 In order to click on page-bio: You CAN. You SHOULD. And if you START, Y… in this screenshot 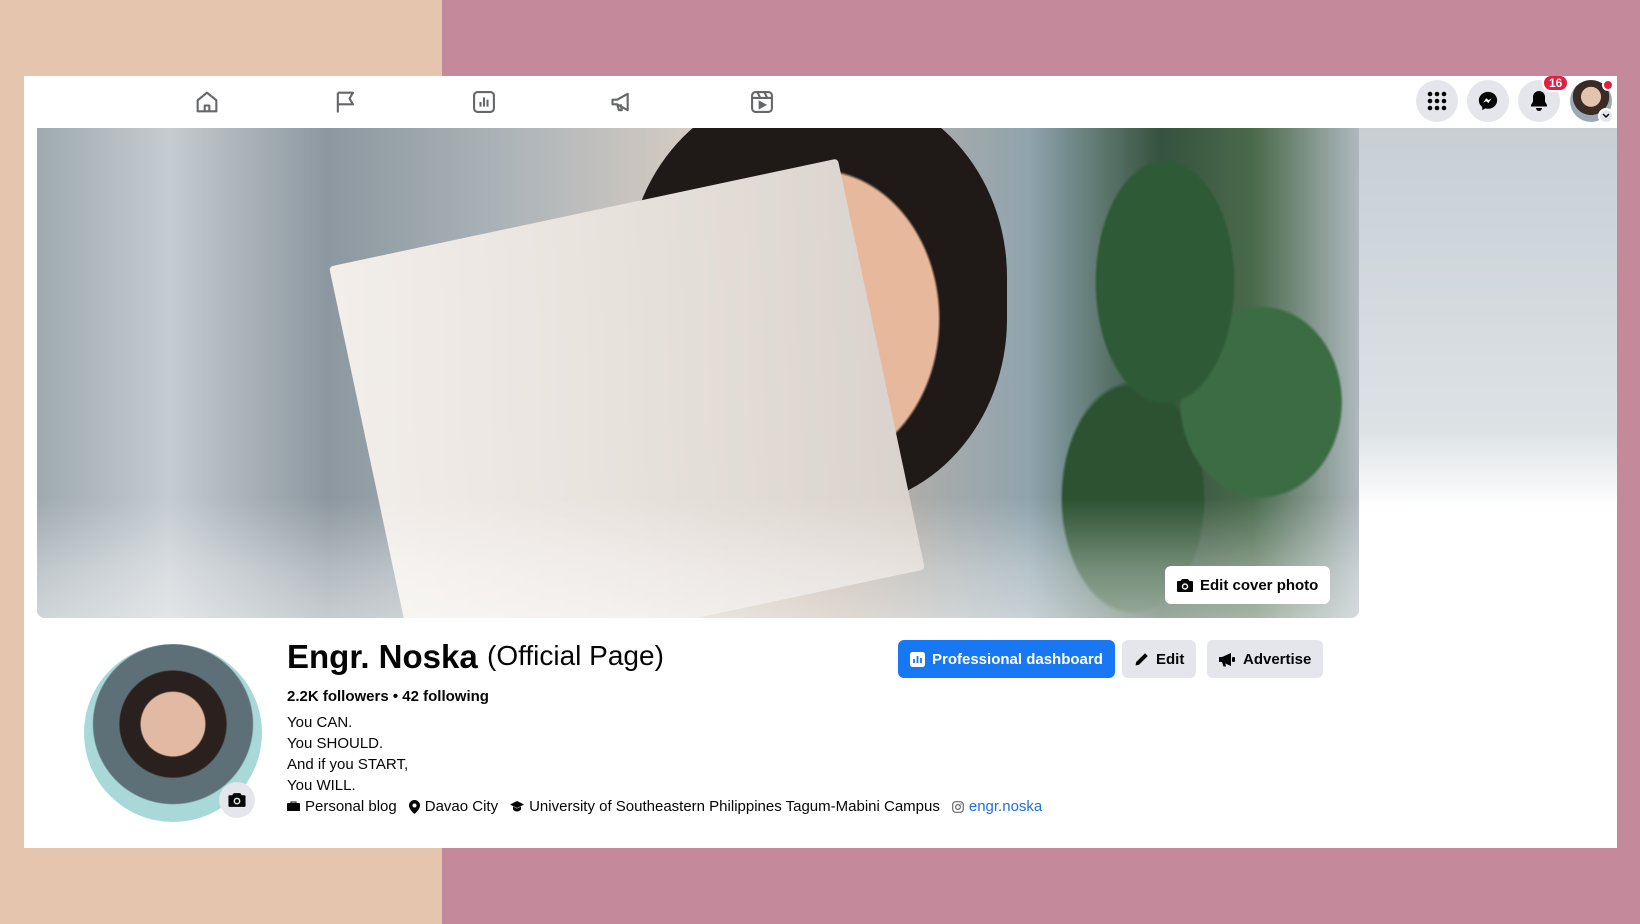, I will do `click(347, 754)`.